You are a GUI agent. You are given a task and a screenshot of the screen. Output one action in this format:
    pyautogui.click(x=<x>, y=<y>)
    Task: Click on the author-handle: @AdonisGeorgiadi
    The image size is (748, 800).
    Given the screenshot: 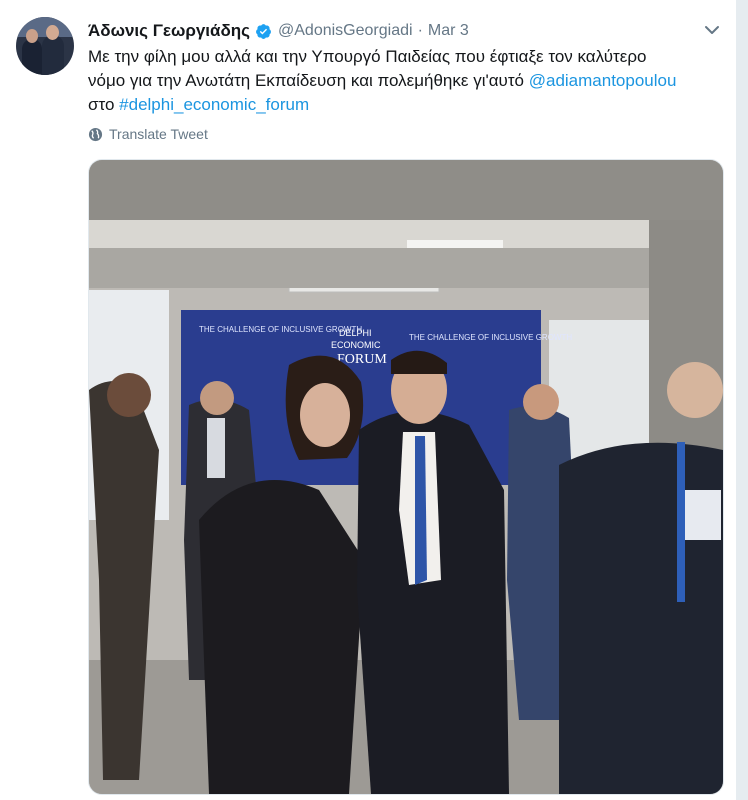 What is the action you would take?
    pyautogui.click(x=345, y=31)
    